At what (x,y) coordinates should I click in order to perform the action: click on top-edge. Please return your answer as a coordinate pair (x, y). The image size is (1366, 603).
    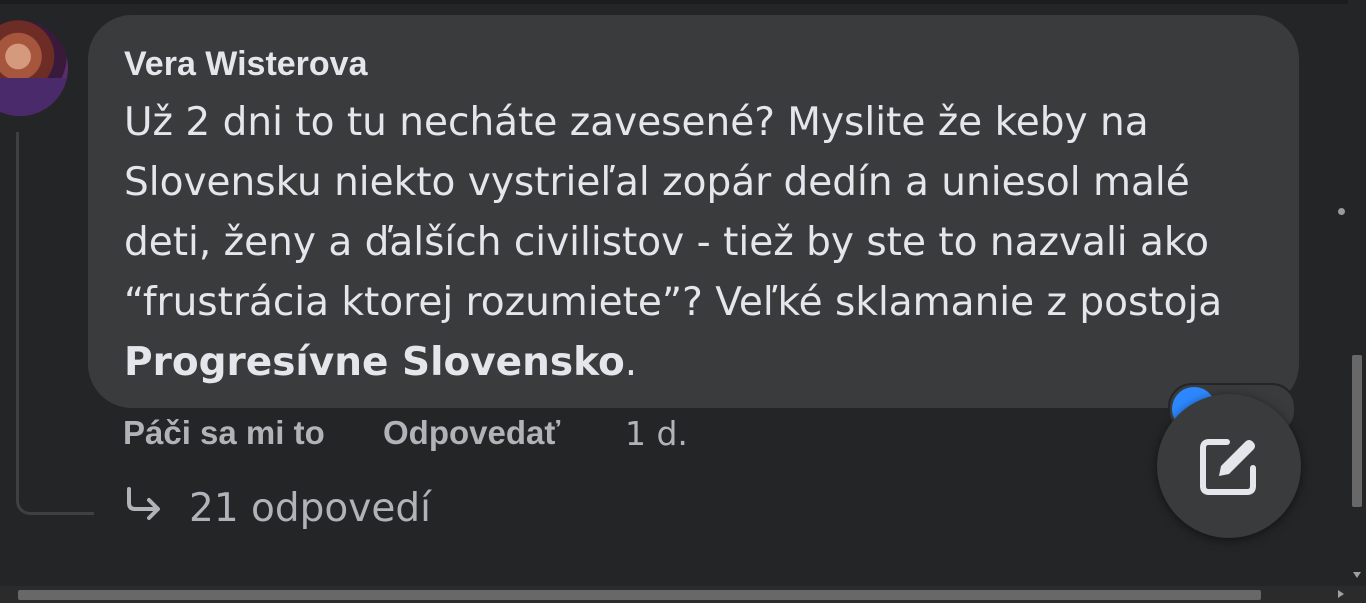
    Looking at the image, I should click on (683, 2).